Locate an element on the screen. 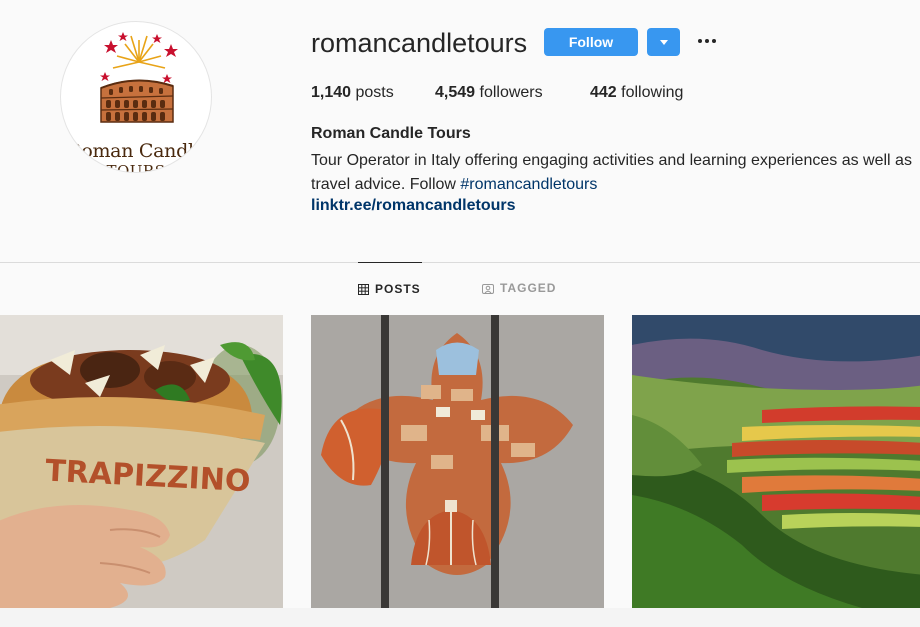 This screenshot has height=627, width=920. followers-count: 4,549 is located at coordinates (455, 92).